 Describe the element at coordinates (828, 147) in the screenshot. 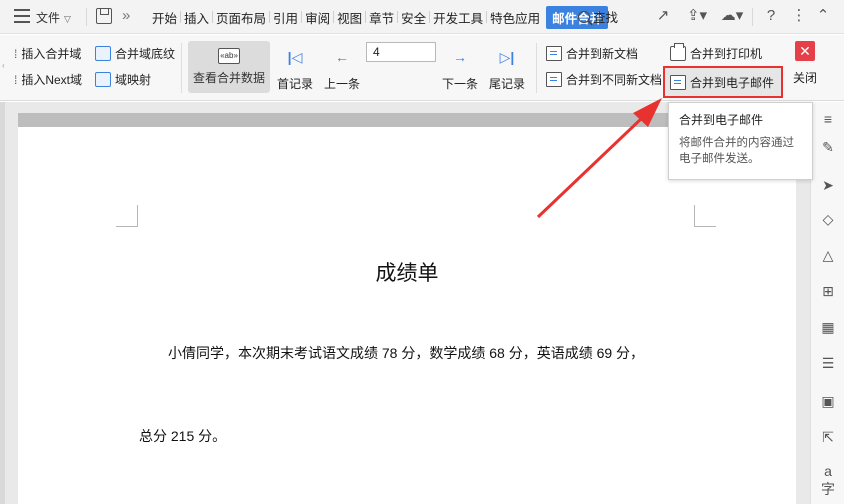

I see `pen-icon: ✎` at that location.